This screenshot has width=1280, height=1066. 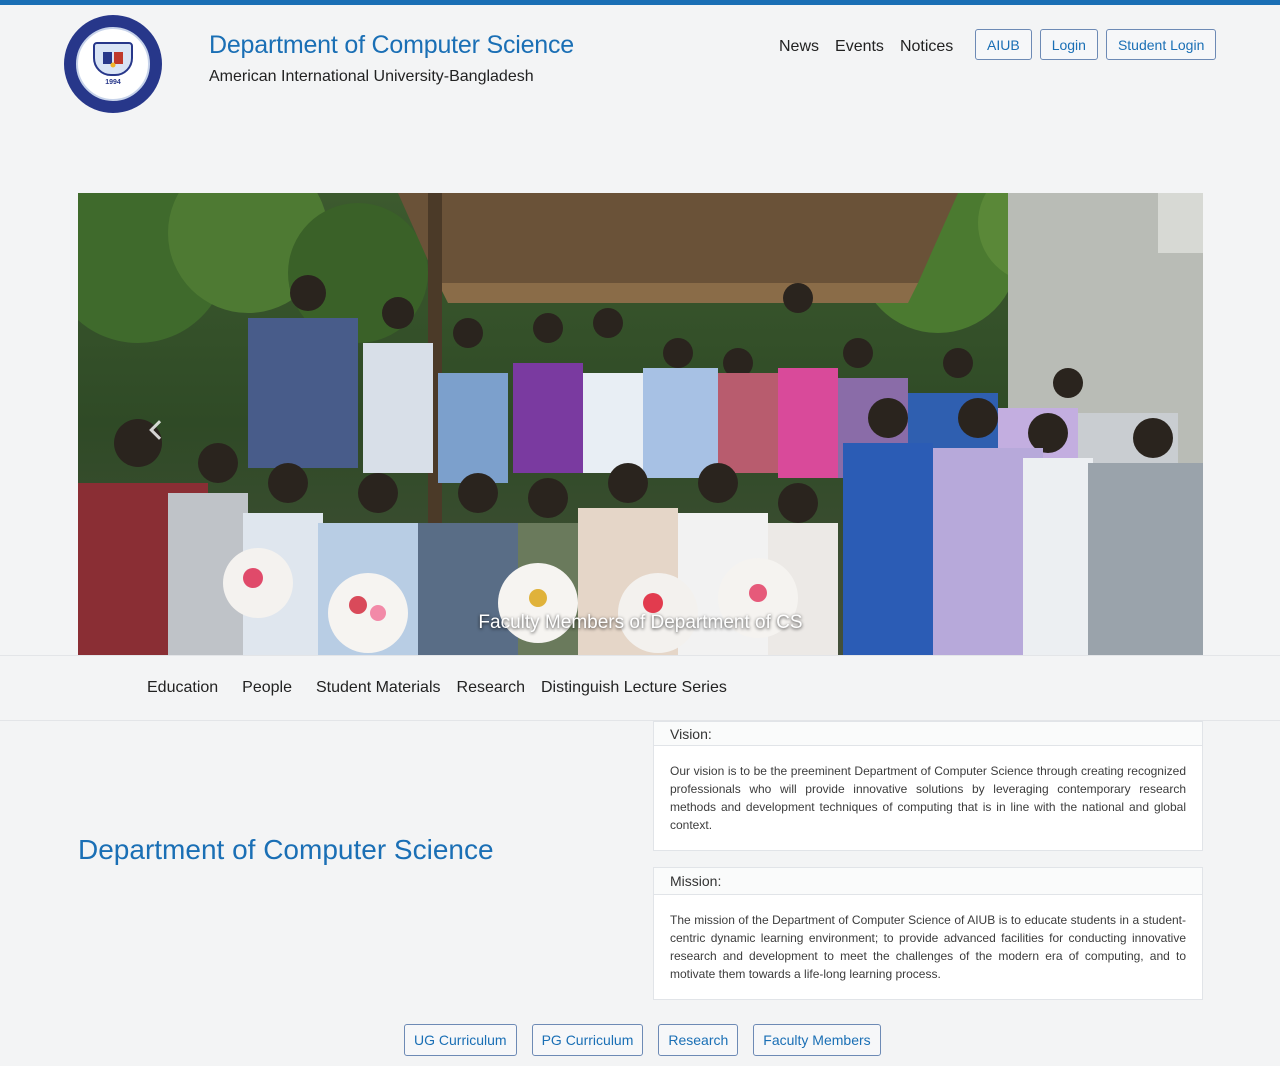 I want to click on vision-card-title: Vision:, so click(x=928, y=734).